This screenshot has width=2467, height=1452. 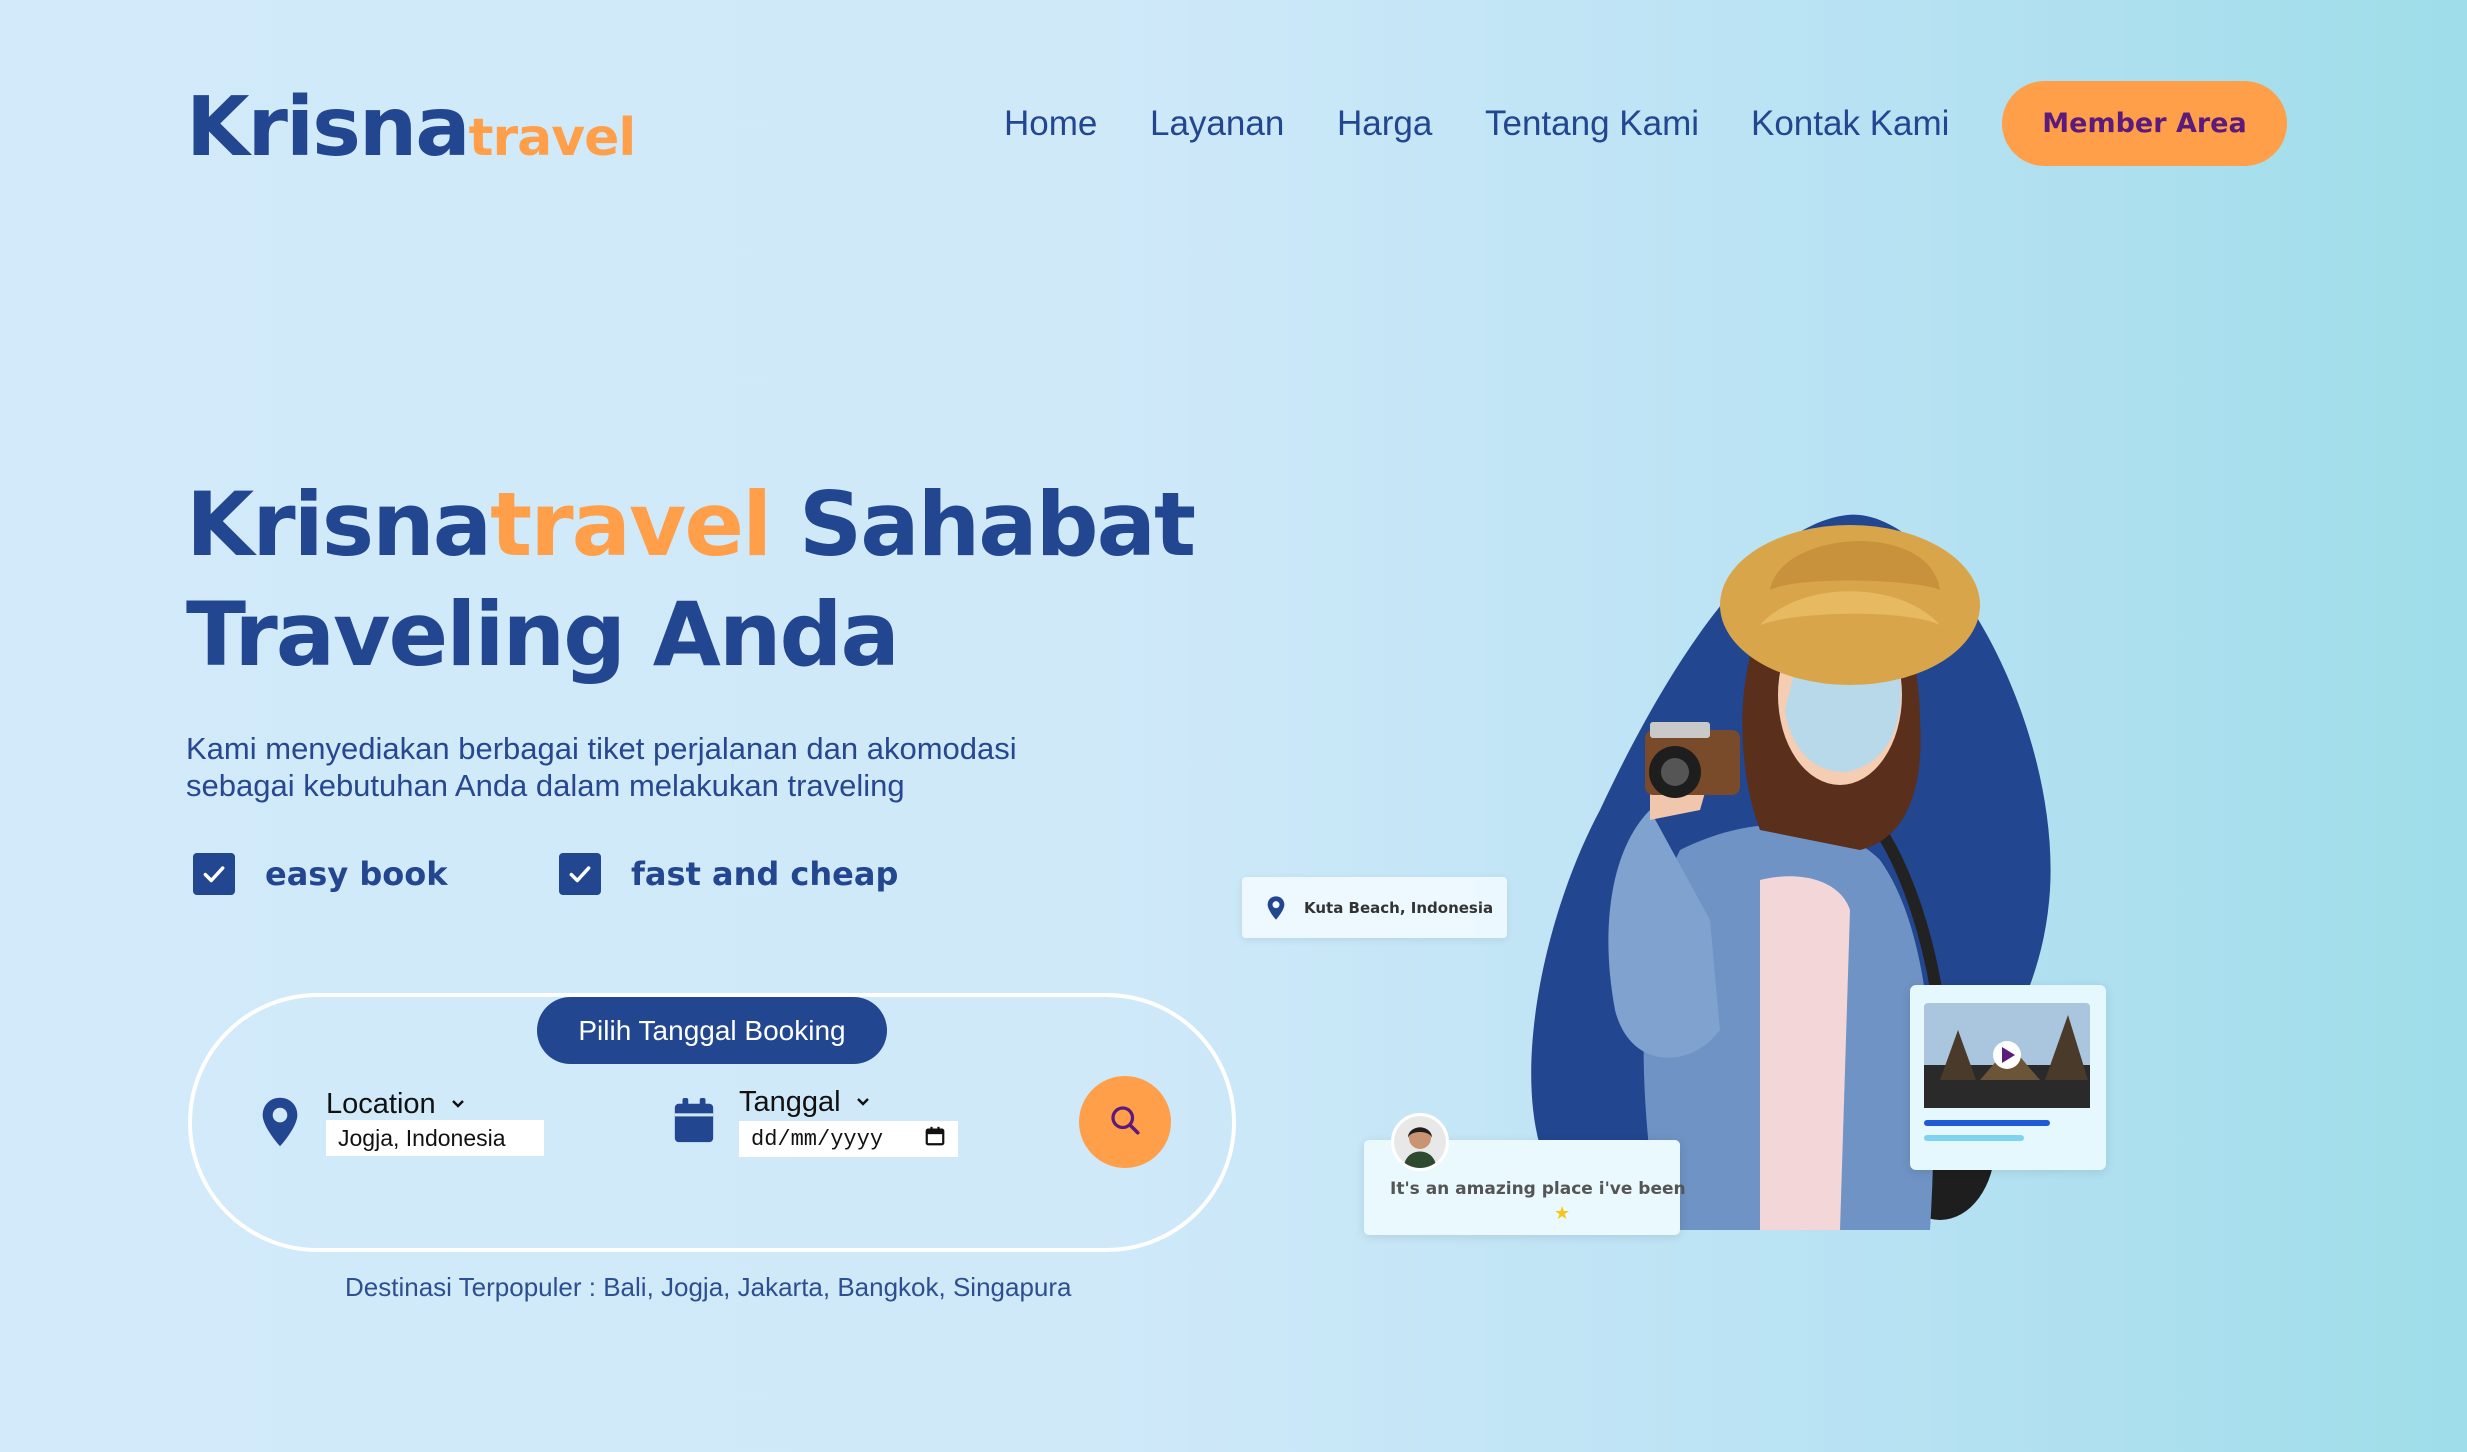 I want to click on search-button, so click(x=1125, y=1122).